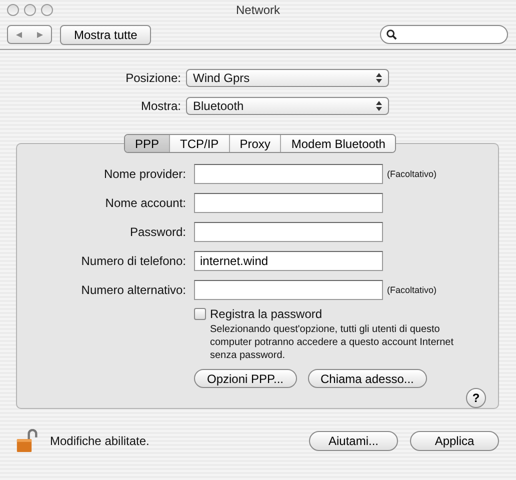 This screenshot has width=516, height=480. Describe the element at coordinates (144, 174) in the screenshot. I see `field-label: Nome provider:` at that location.